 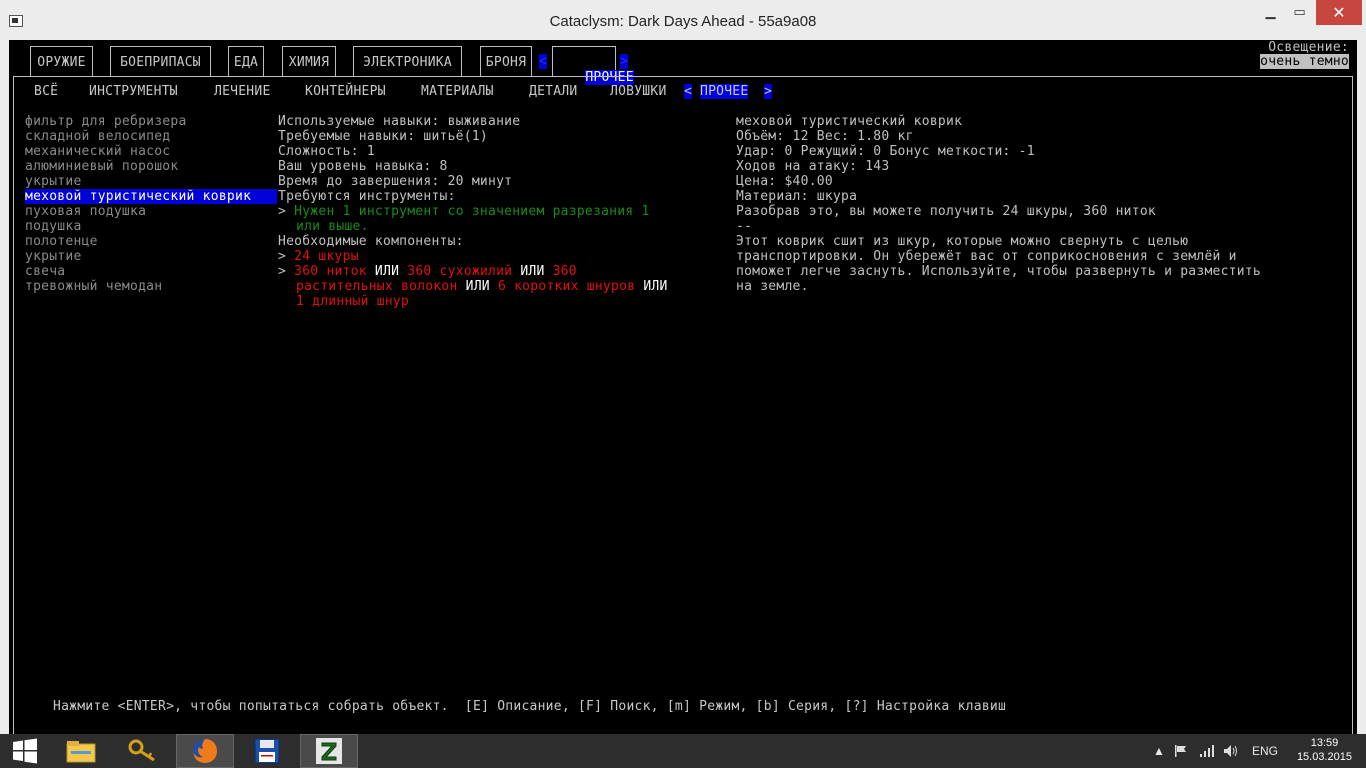 What do you see at coordinates (1308, 47) in the screenshot?
I see `lighting-label: Освещение:` at bounding box center [1308, 47].